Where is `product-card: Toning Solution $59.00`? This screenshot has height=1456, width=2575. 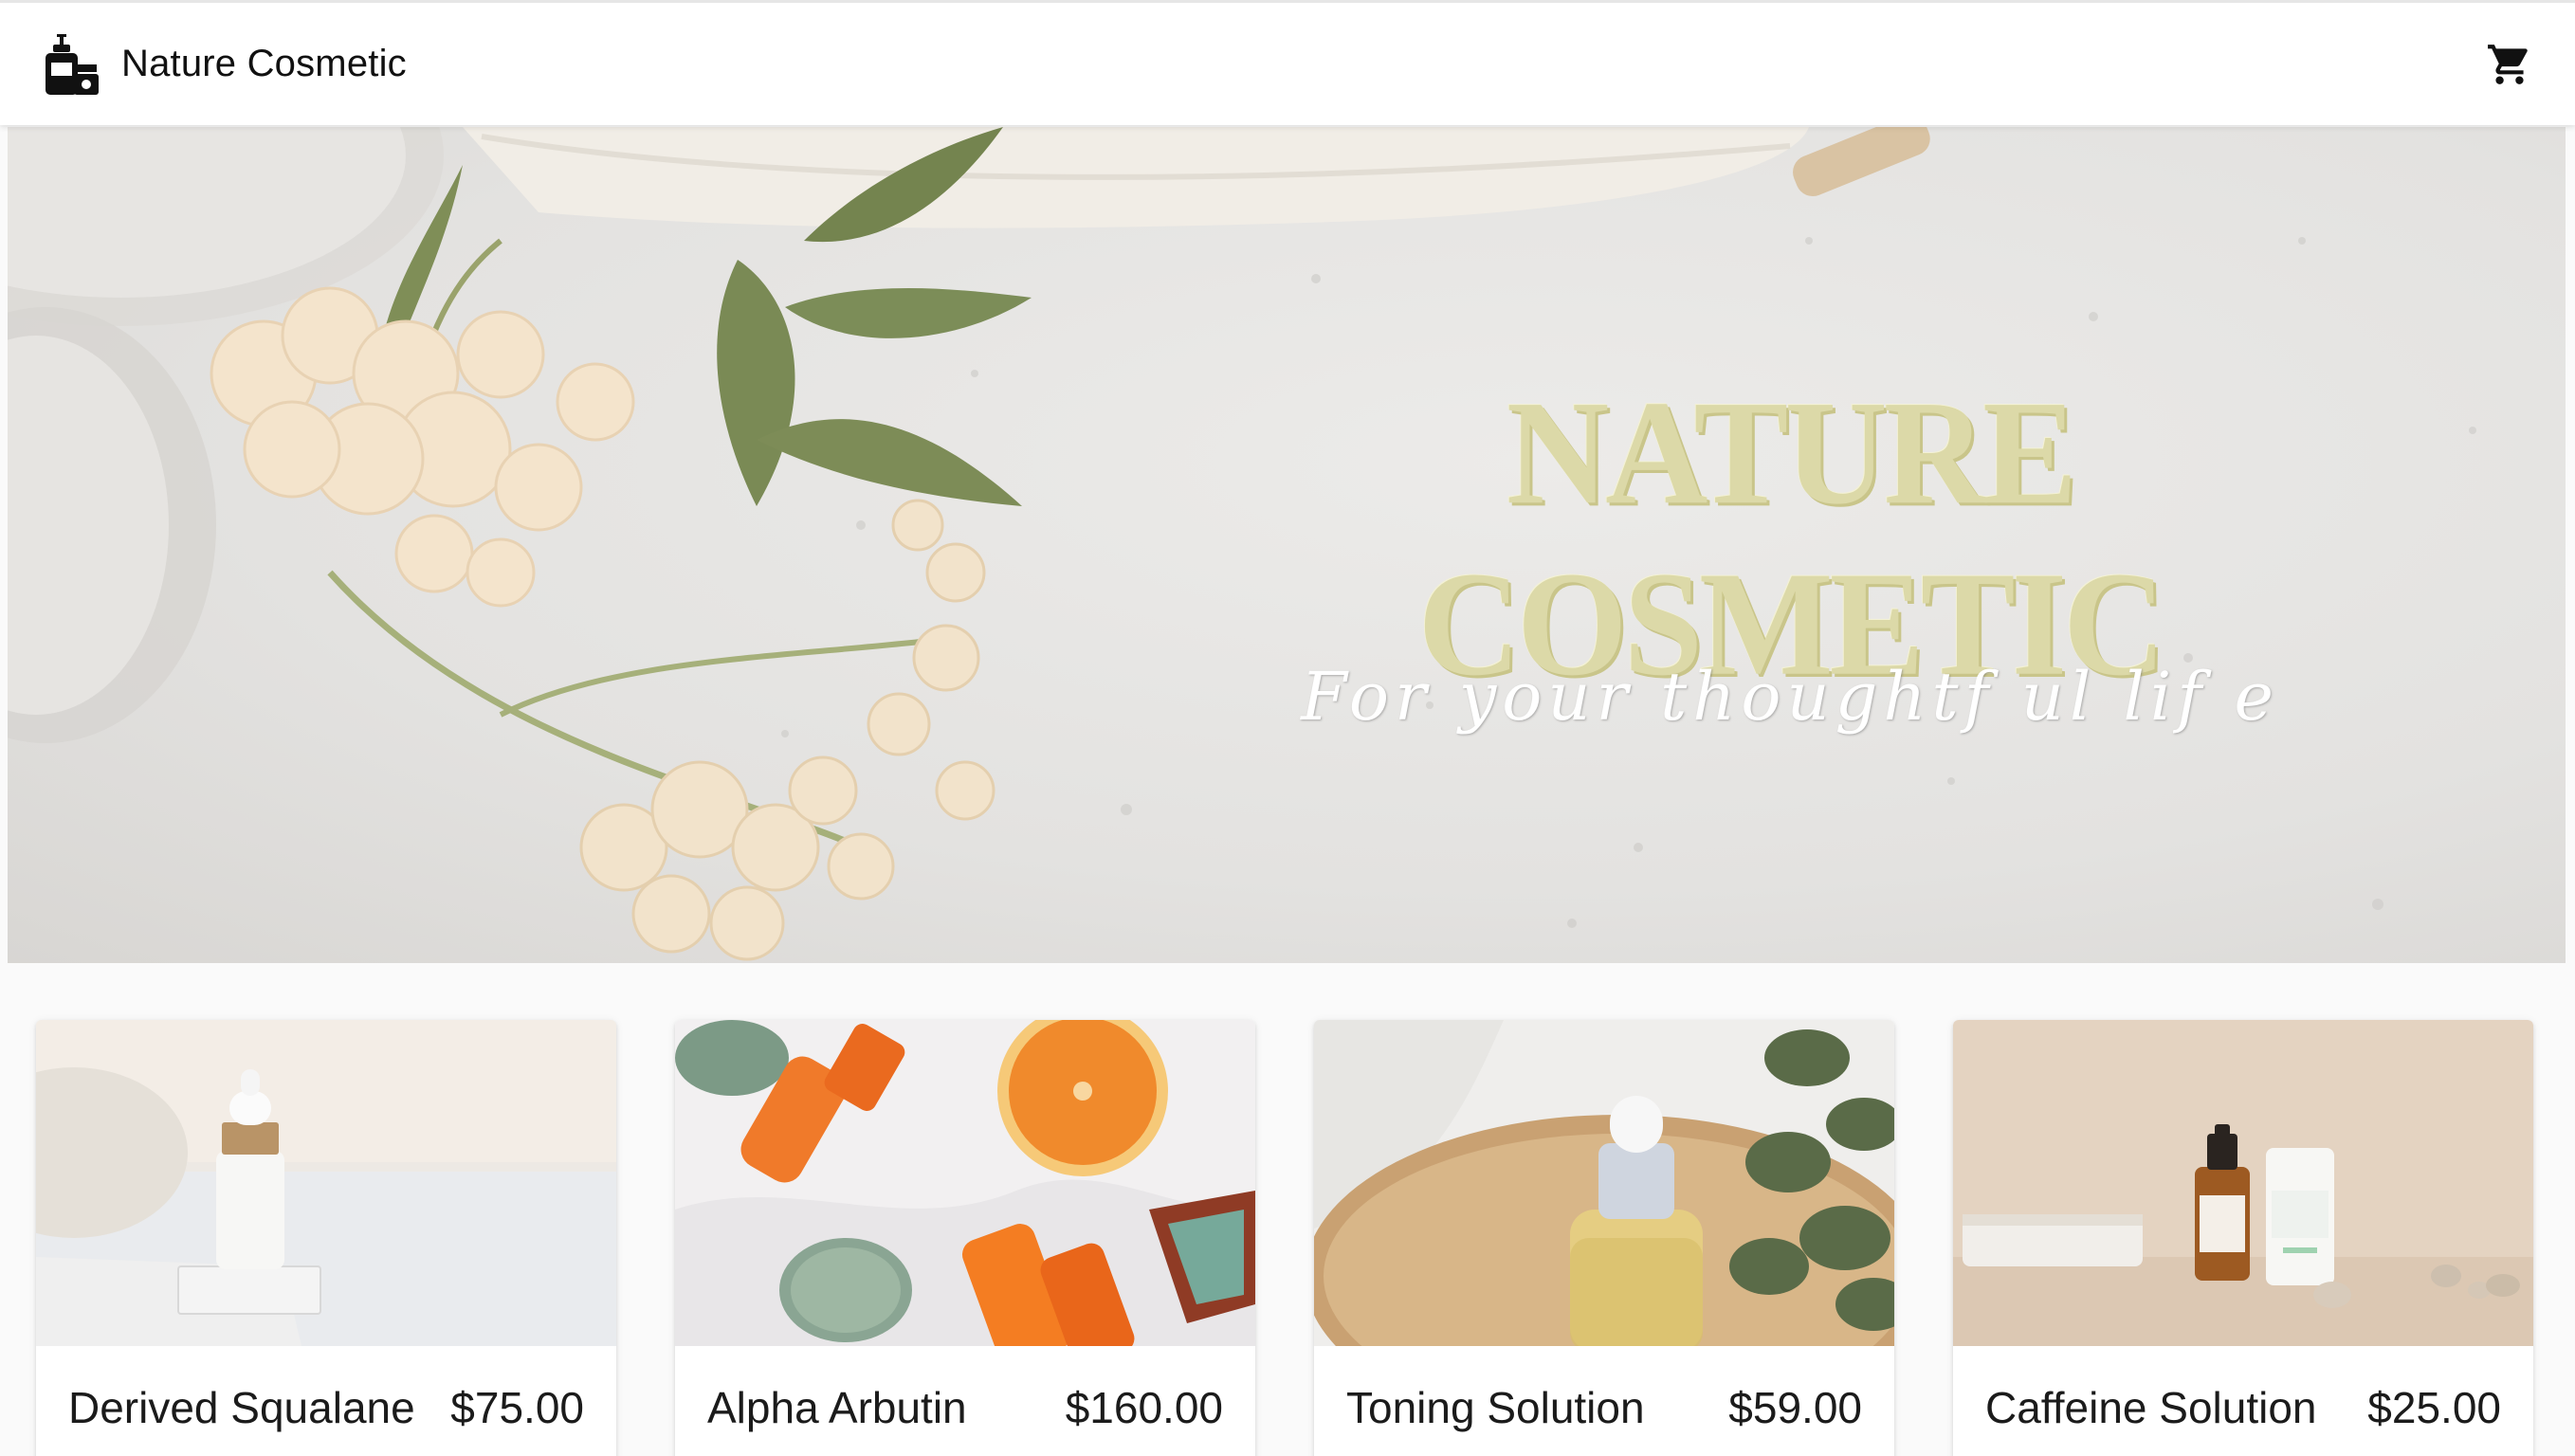
product-card: Toning Solution $59.00 is located at coordinates (1604, 1238).